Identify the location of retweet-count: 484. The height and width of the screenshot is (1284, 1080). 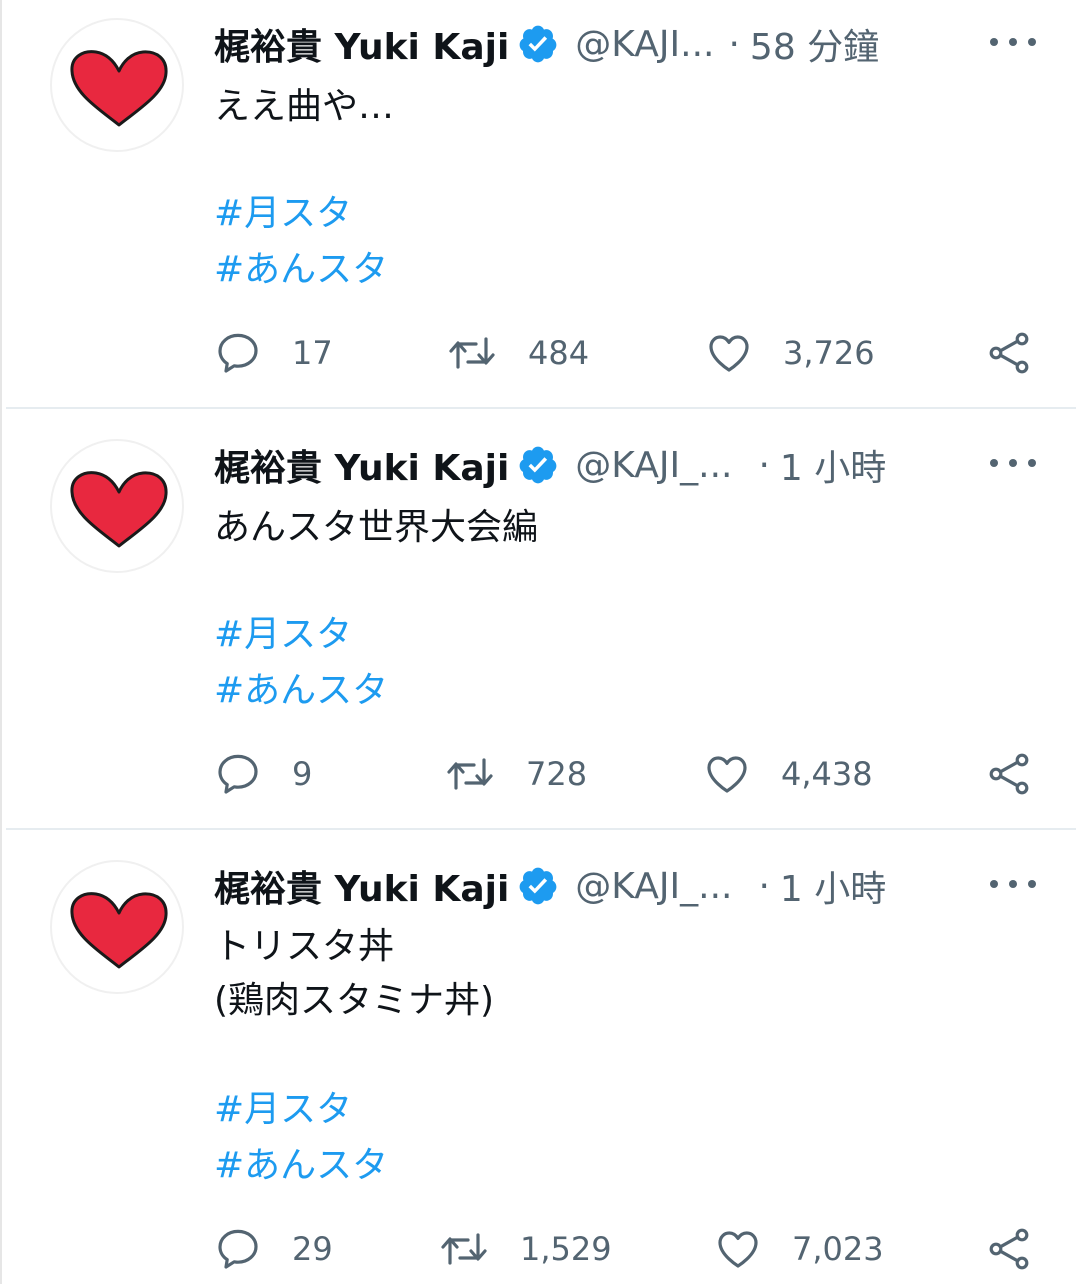
(559, 353).